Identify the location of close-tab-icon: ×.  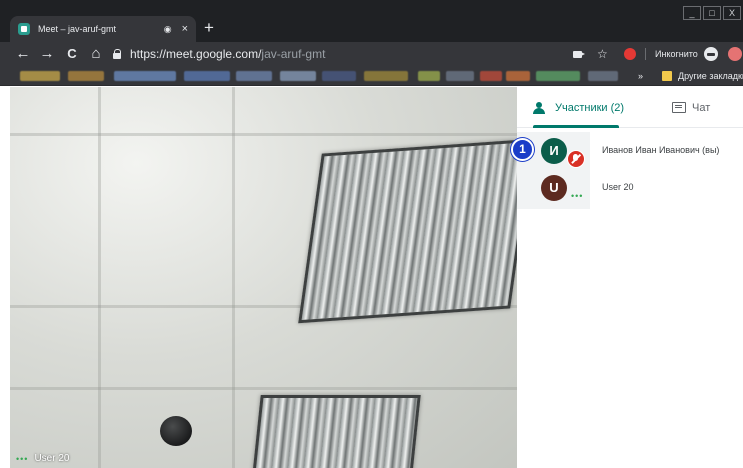
(185, 29).